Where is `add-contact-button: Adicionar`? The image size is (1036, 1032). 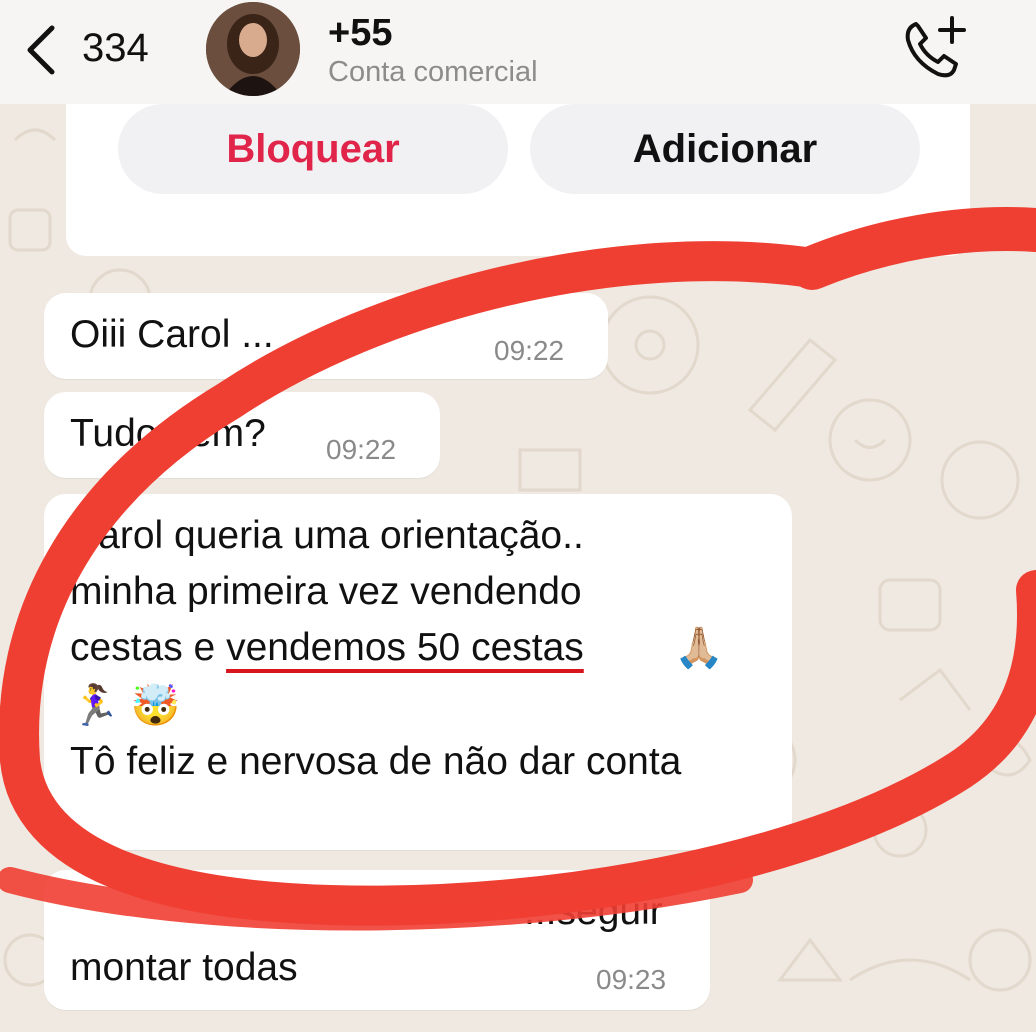
add-contact-button: Adicionar is located at coordinates (725, 149).